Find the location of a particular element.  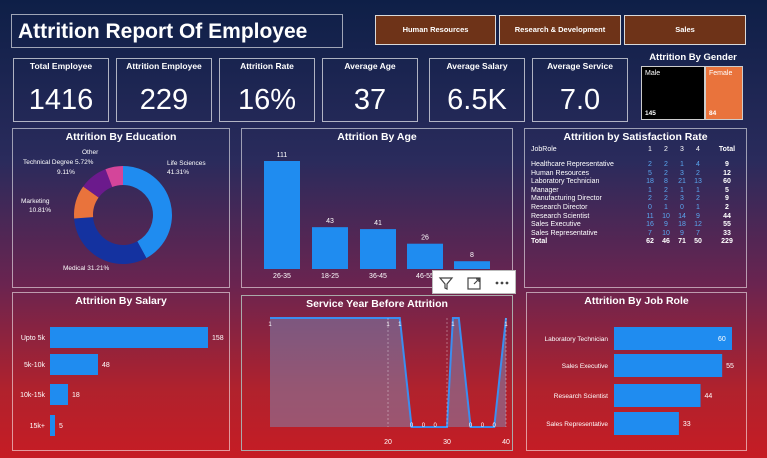

table-cell: 9 is located at coordinates (727, 164).